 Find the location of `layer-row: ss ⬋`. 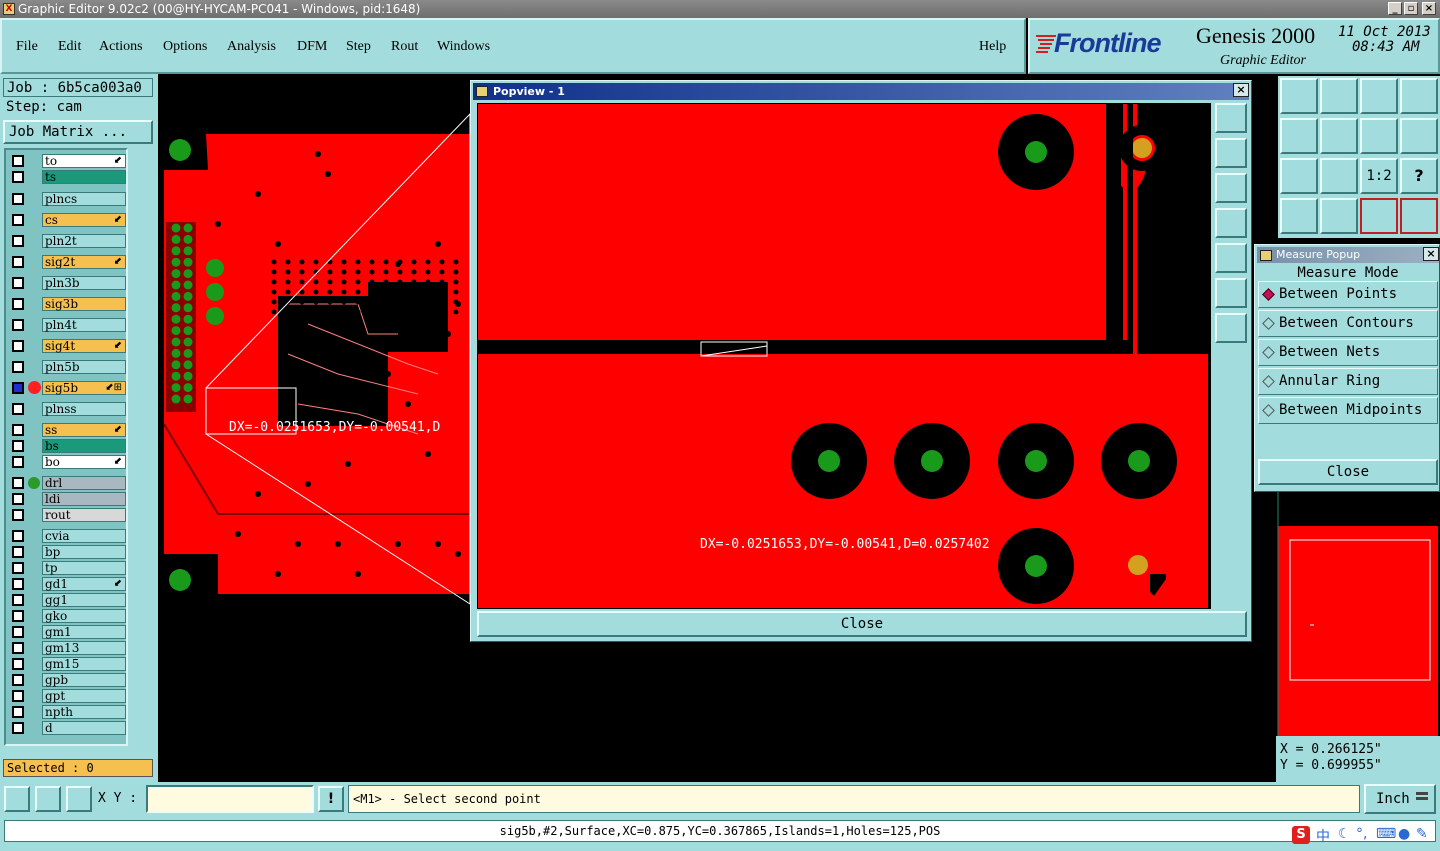

layer-row: ss ⬋ is located at coordinates (67, 430).